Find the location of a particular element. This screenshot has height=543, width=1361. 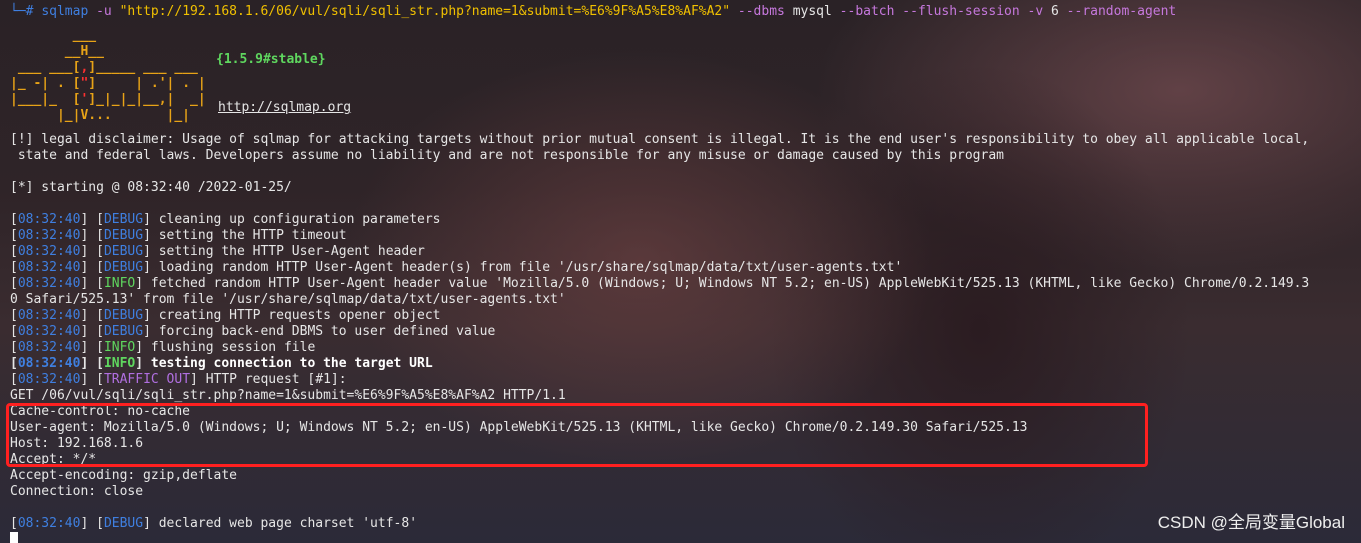

csdn-watermark: CSDN @全局变量Global is located at coordinates (1251, 522).